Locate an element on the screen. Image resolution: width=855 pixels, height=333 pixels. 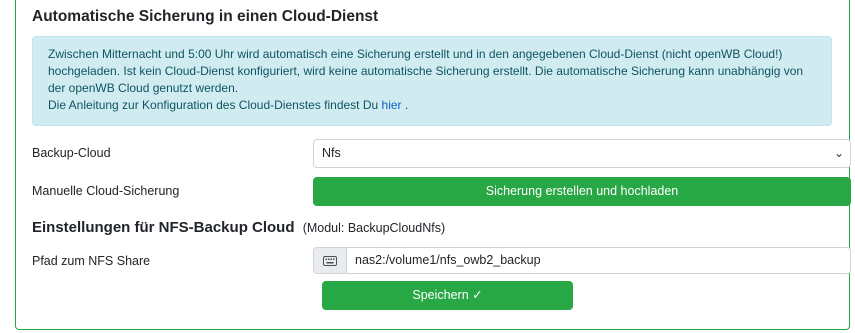
nfs-path-group: nas2:/volume1/nfs_owb2_backup is located at coordinates (582, 260).